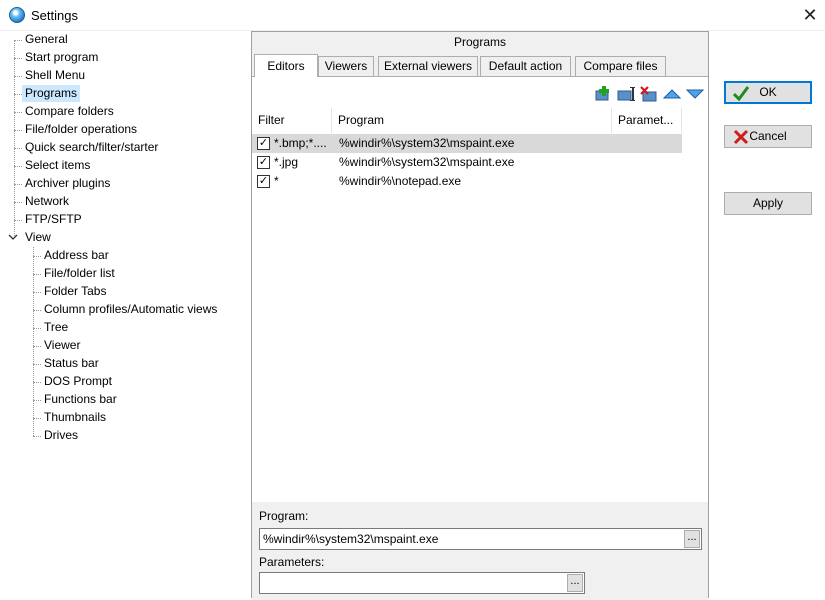 The width and height of the screenshot is (825, 600). What do you see at coordinates (56, 327) in the screenshot?
I see `tree-item-tree: Tree` at bounding box center [56, 327].